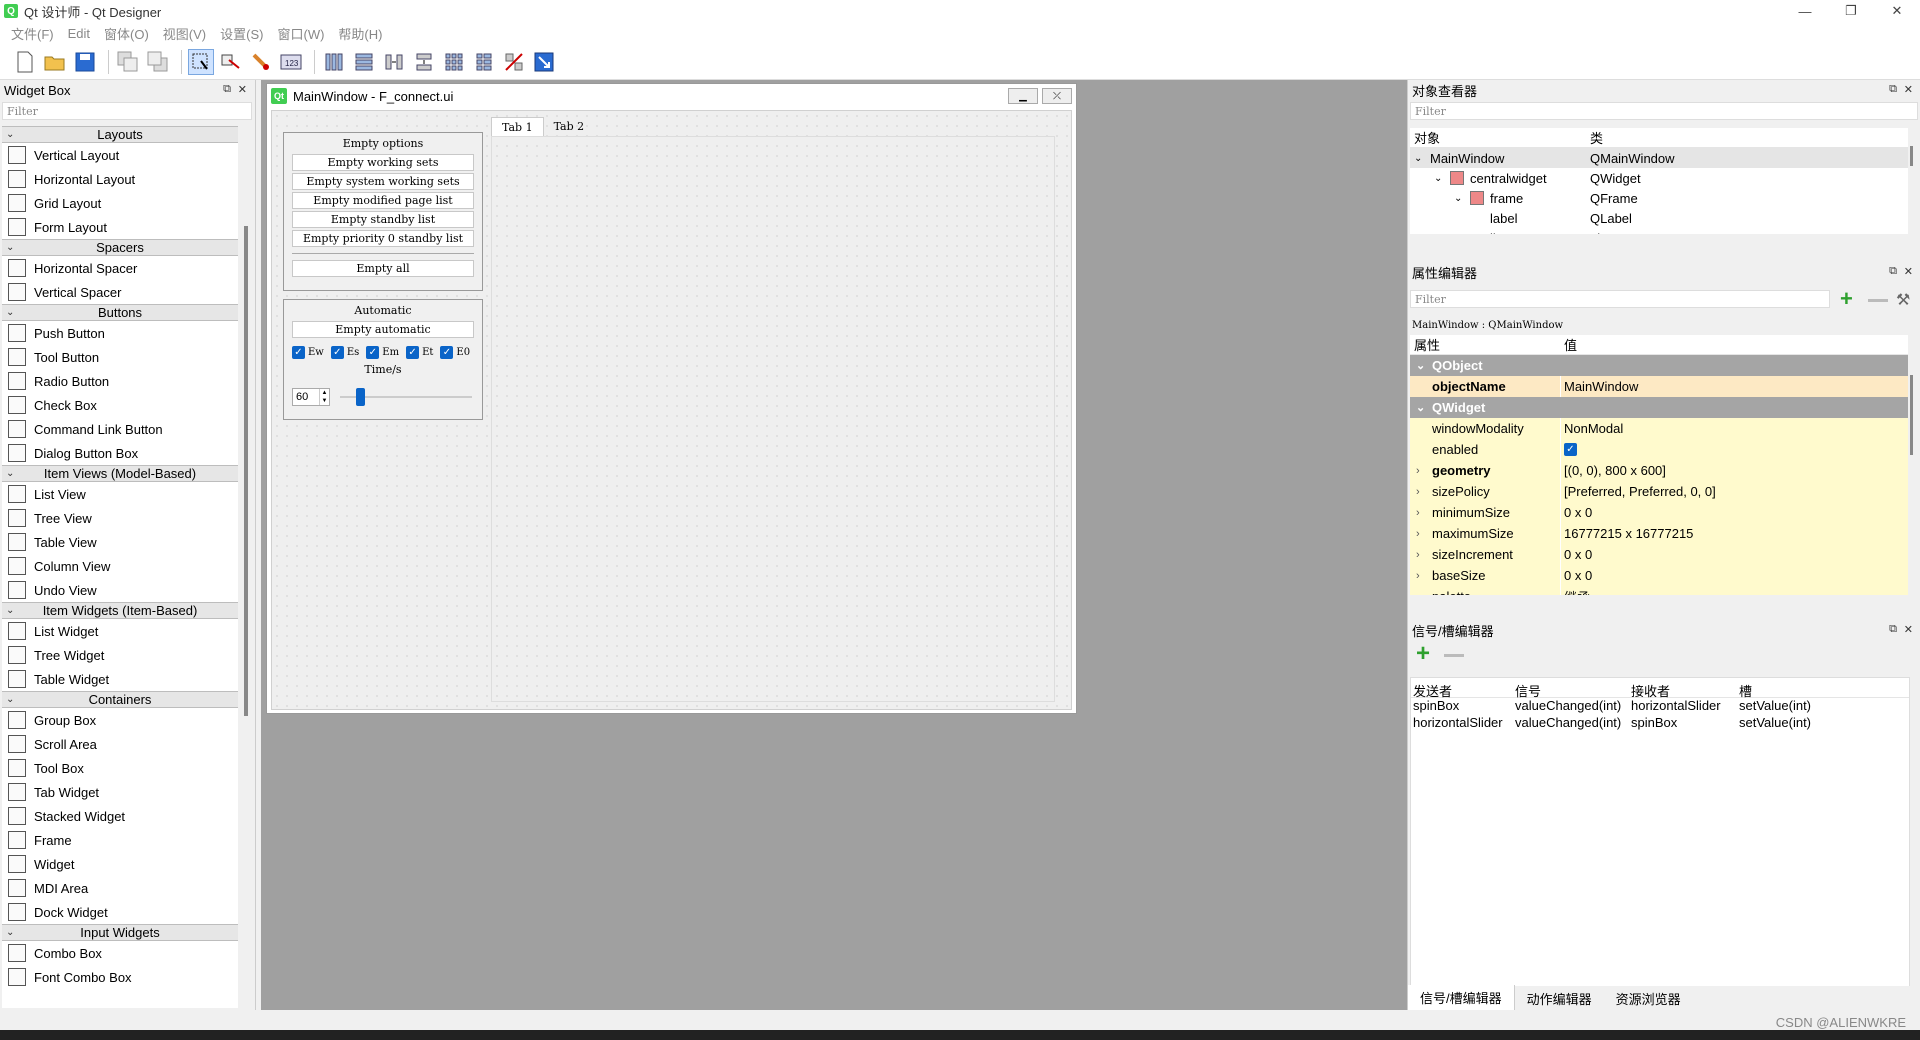 This screenshot has height=1040, width=1920. Describe the element at coordinates (1659, 386) in the screenshot. I see `property-row: objectName MainWindow` at that location.